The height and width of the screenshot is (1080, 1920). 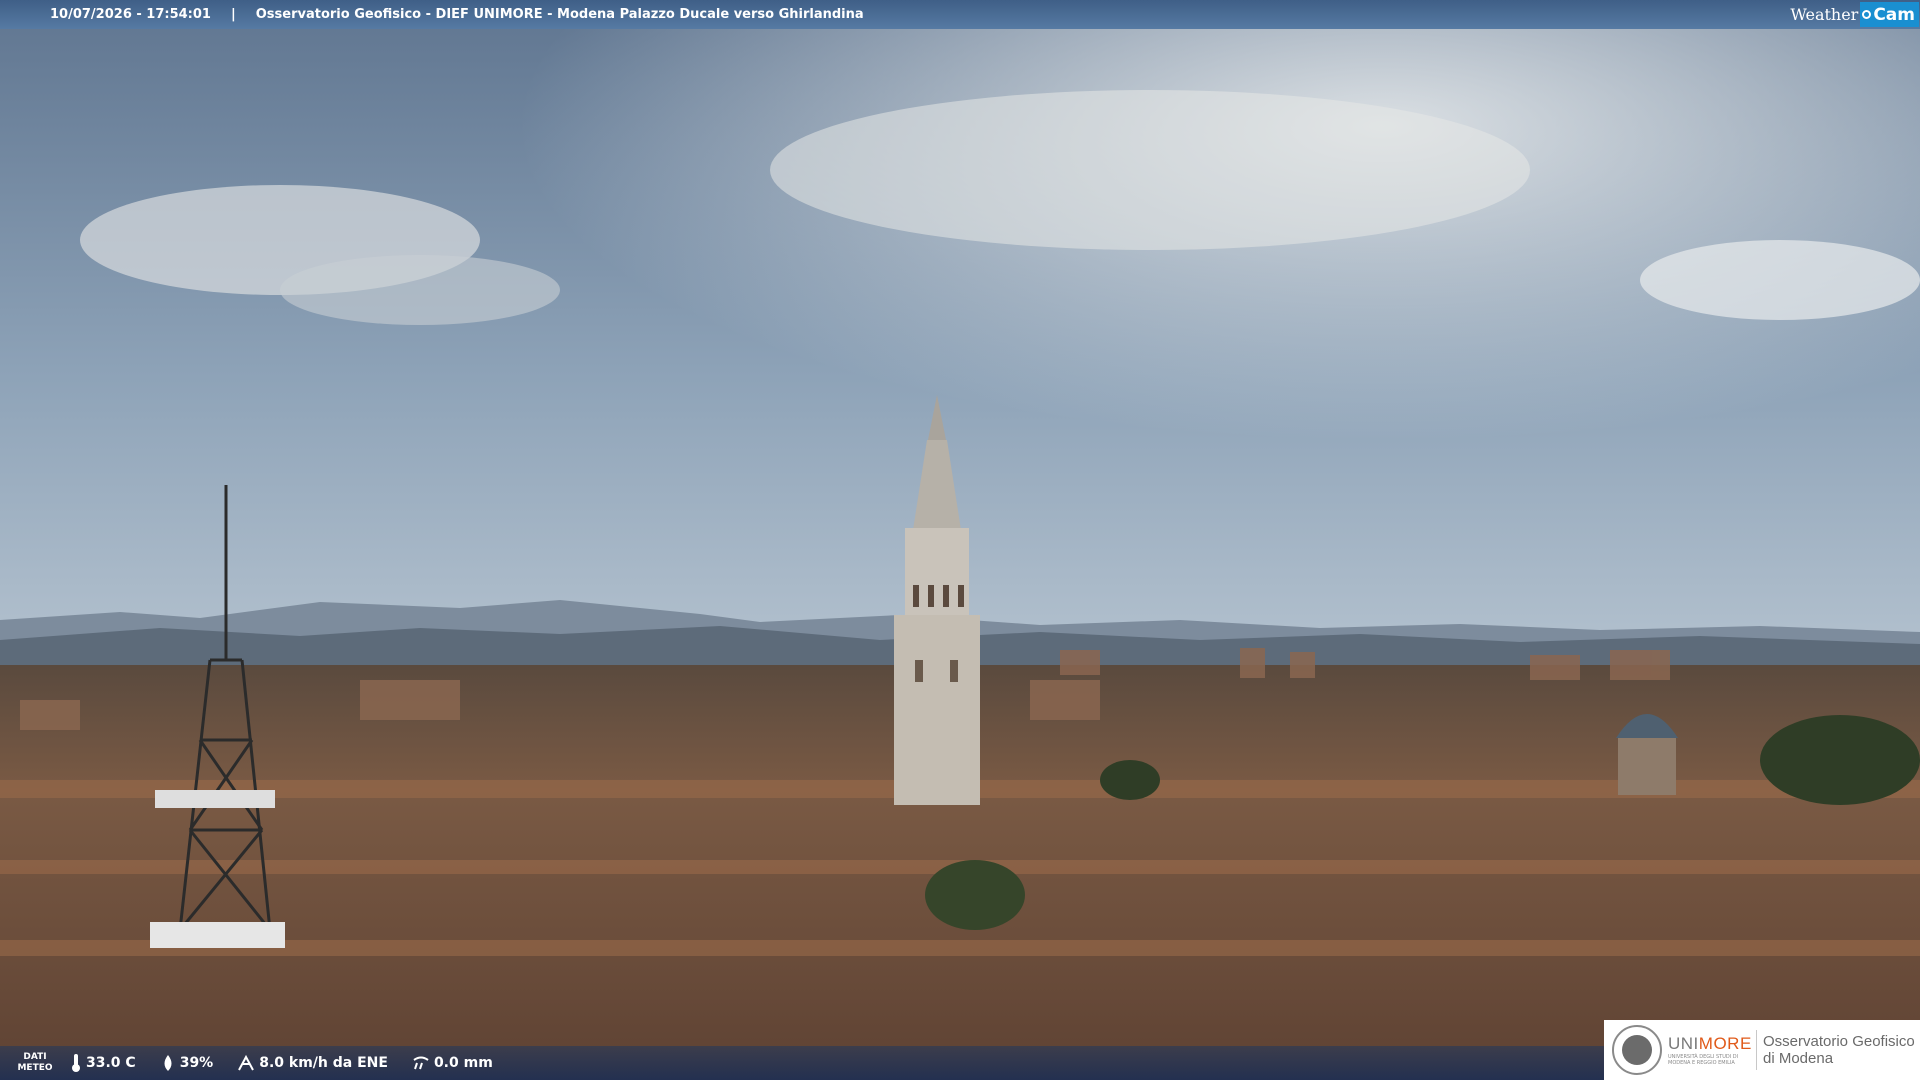 What do you see at coordinates (1725, 1043) in the screenshot?
I see `unimore-name-part2: MORE` at bounding box center [1725, 1043].